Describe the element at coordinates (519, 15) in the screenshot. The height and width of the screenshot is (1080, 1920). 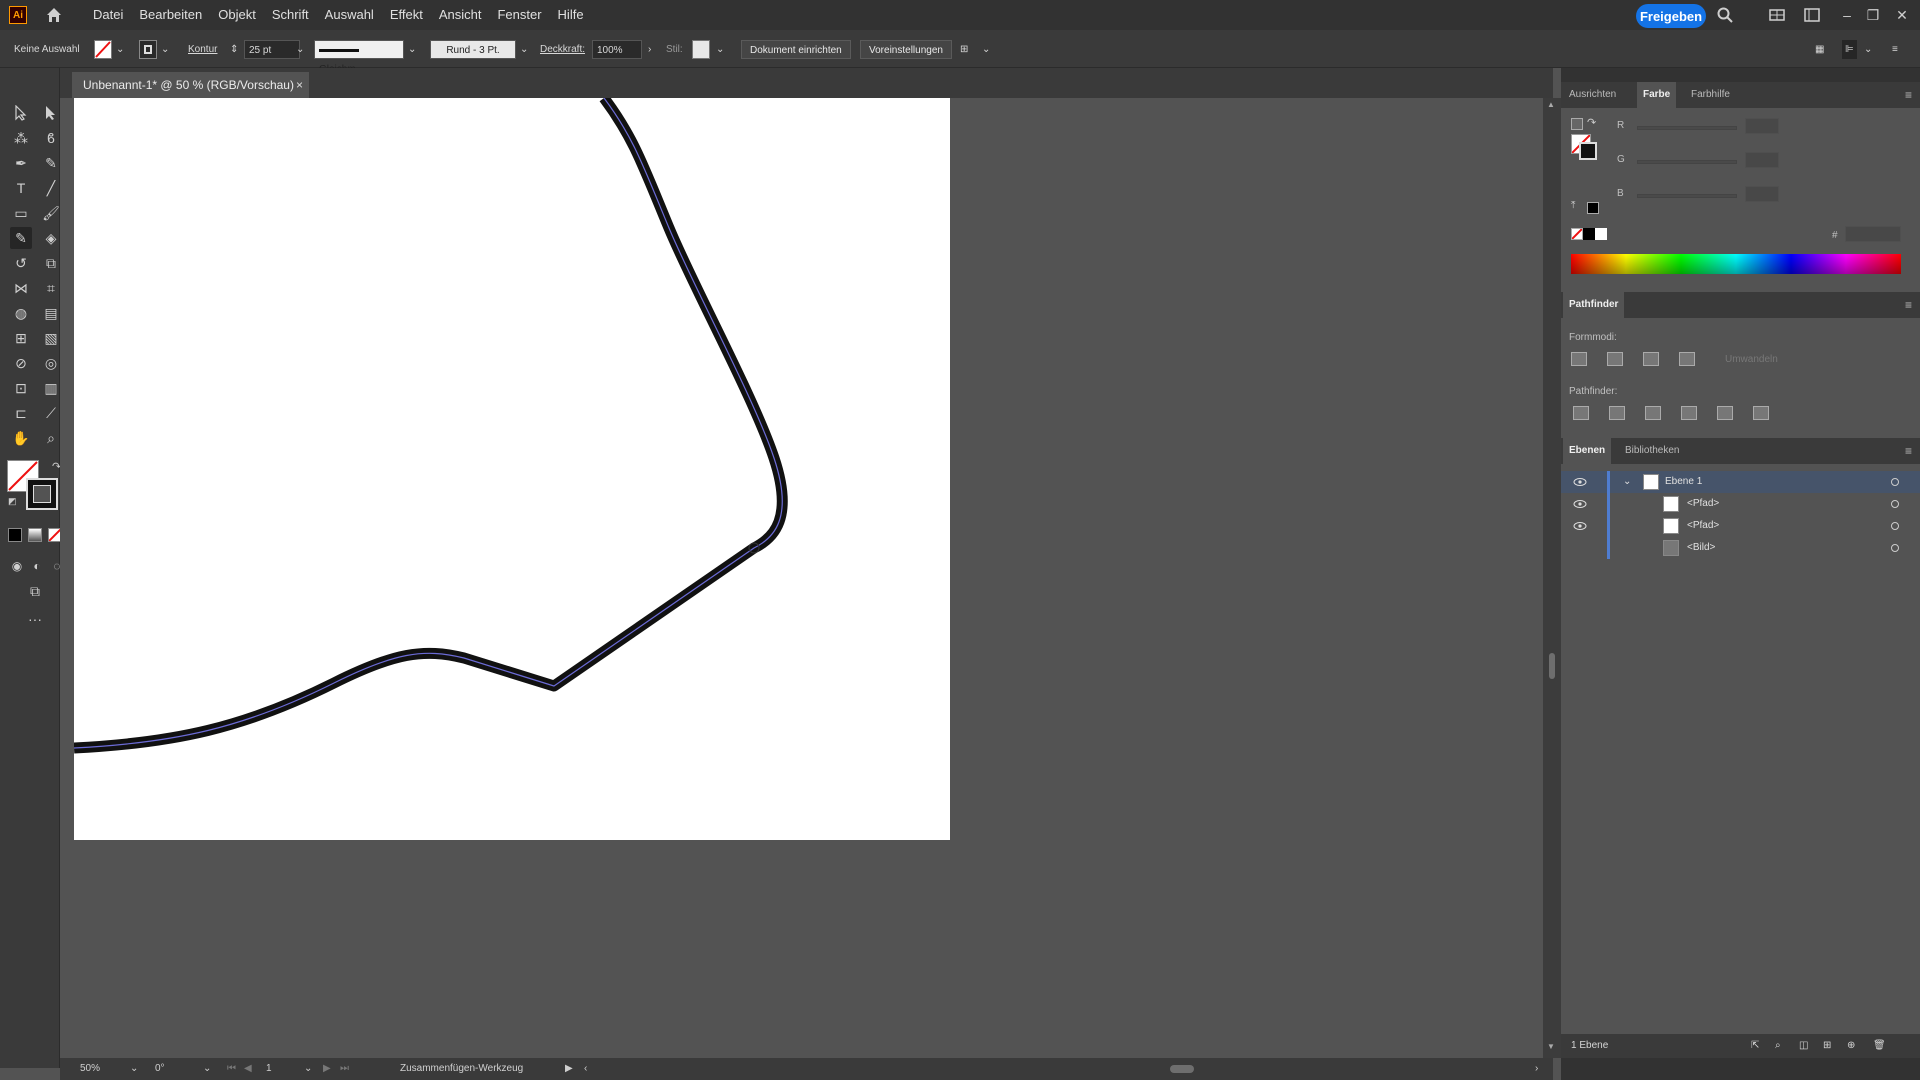
I see `menu-fenster: Fenster` at that location.